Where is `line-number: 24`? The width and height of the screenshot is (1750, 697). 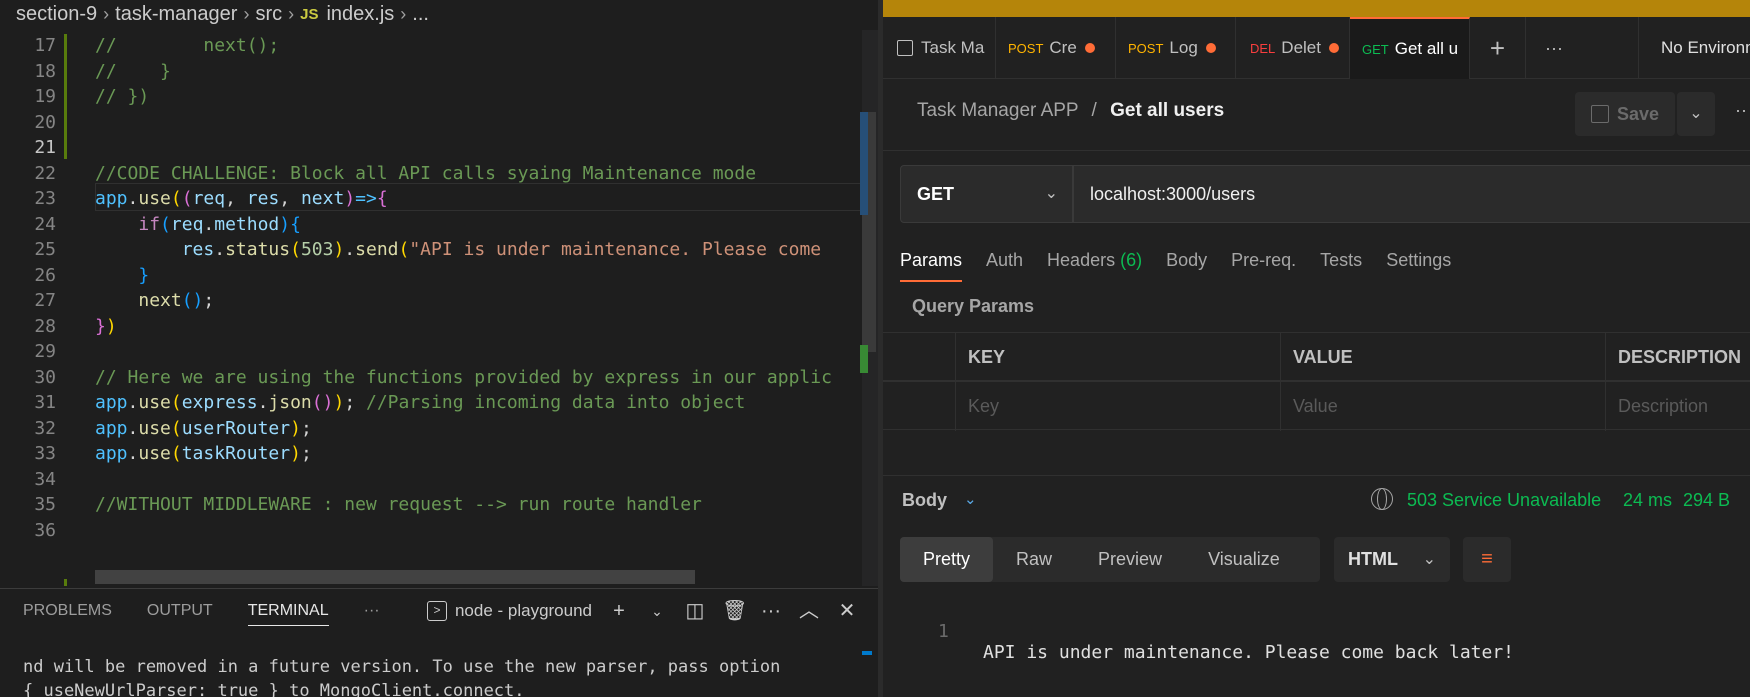
line-number: 24 is located at coordinates (45, 224).